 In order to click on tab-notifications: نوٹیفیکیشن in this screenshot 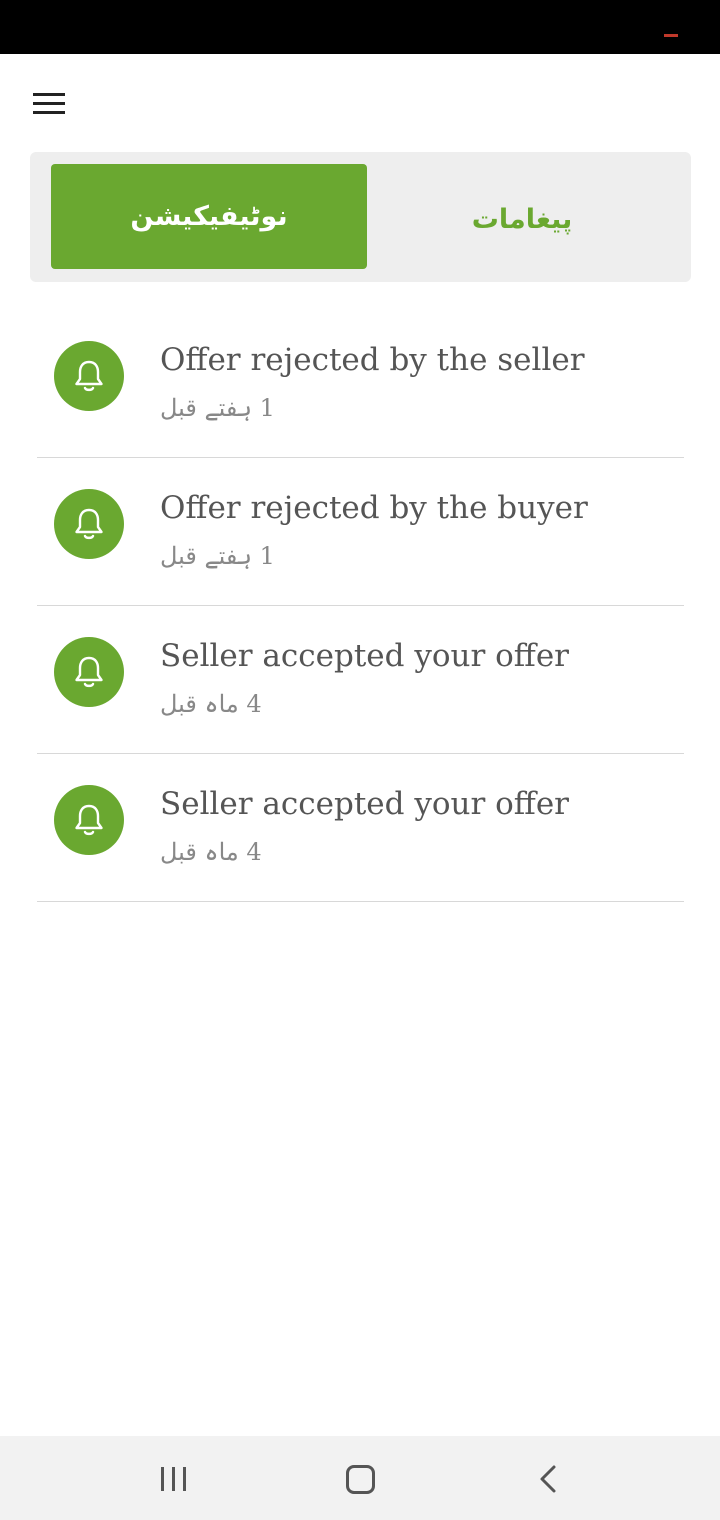, I will do `click(209, 216)`.